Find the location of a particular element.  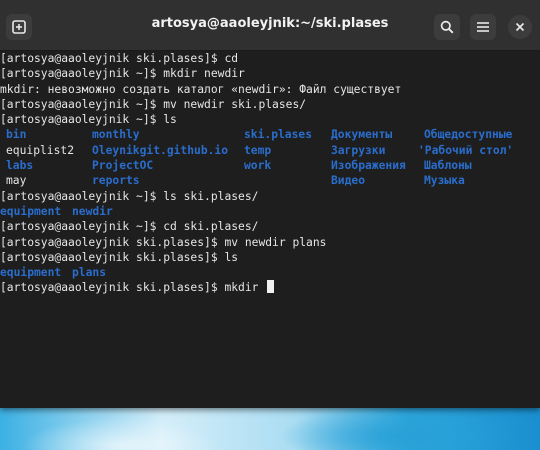

ls-entry-file: equiplist2 is located at coordinates (40, 150).